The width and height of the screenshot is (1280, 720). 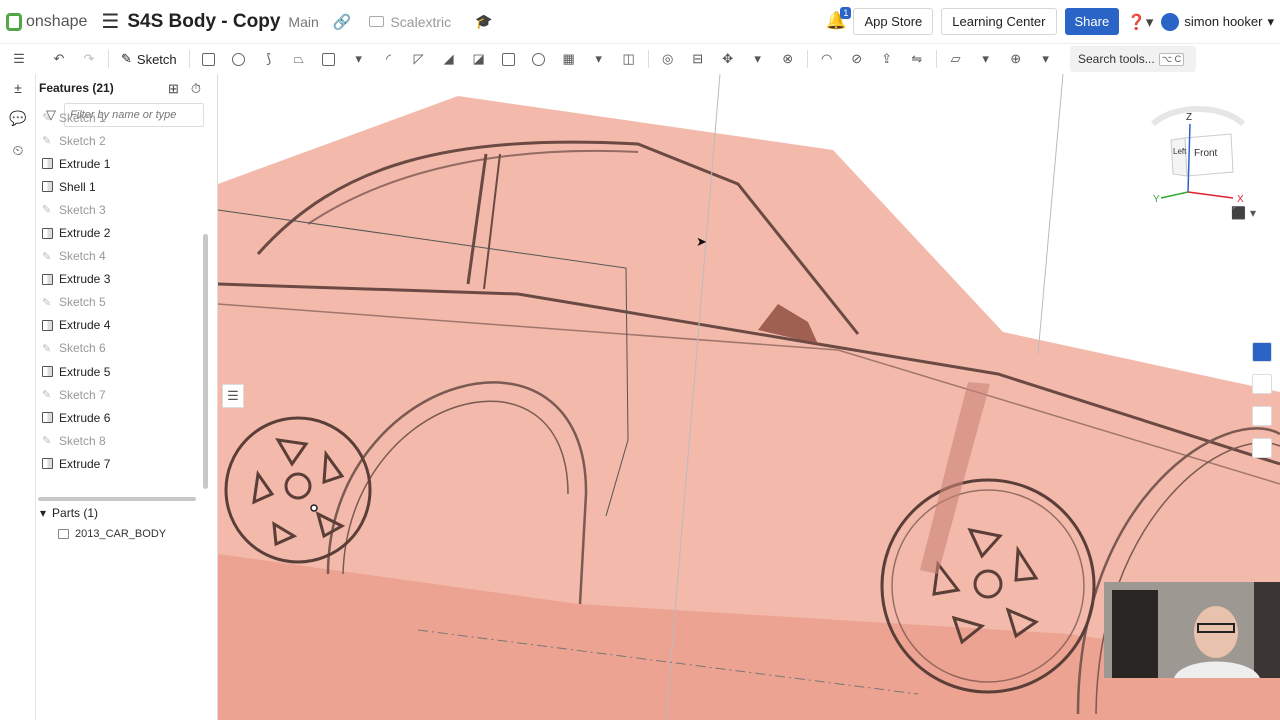 What do you see at coordinates (89, 59) in the screenshot?
I see `redo-icon: ↷` at bounding box center [89, 59].